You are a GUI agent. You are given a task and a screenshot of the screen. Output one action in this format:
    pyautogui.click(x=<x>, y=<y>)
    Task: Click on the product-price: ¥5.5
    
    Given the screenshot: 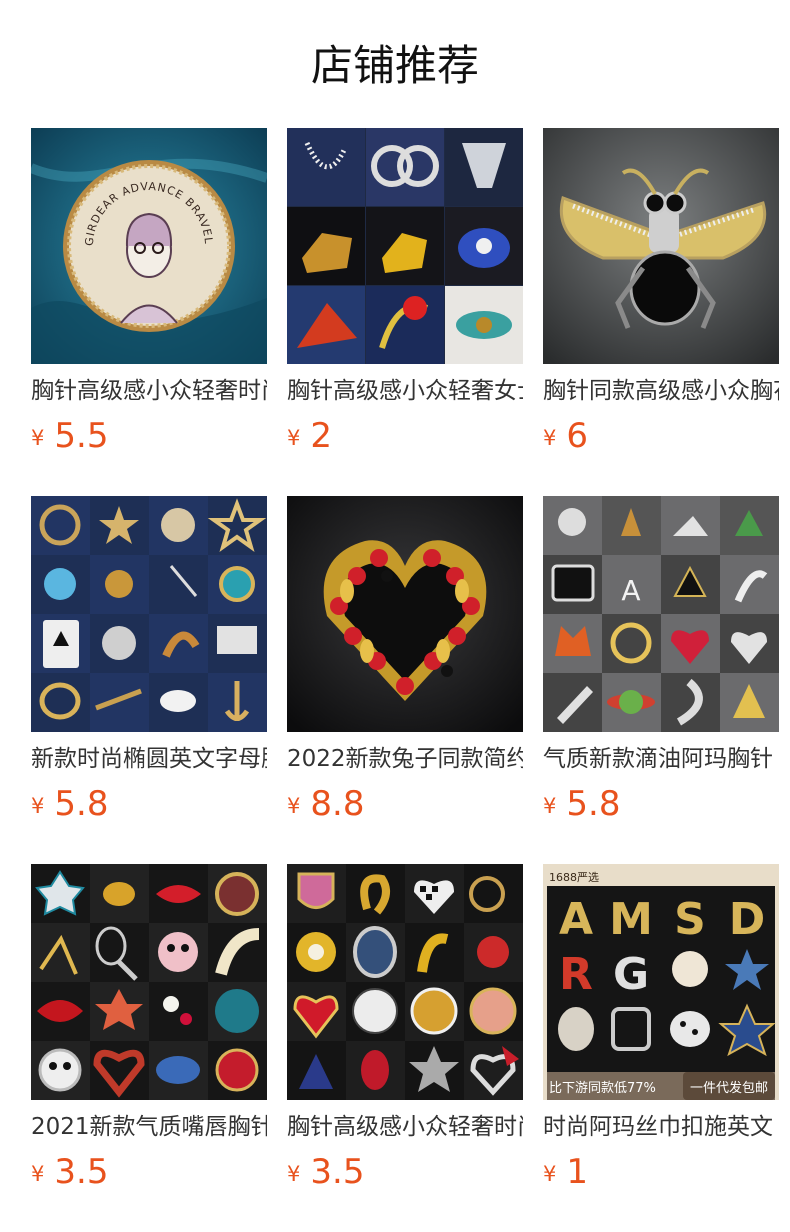 What is the action you would take?
    pyautogui.click(x=69, y=436)
    